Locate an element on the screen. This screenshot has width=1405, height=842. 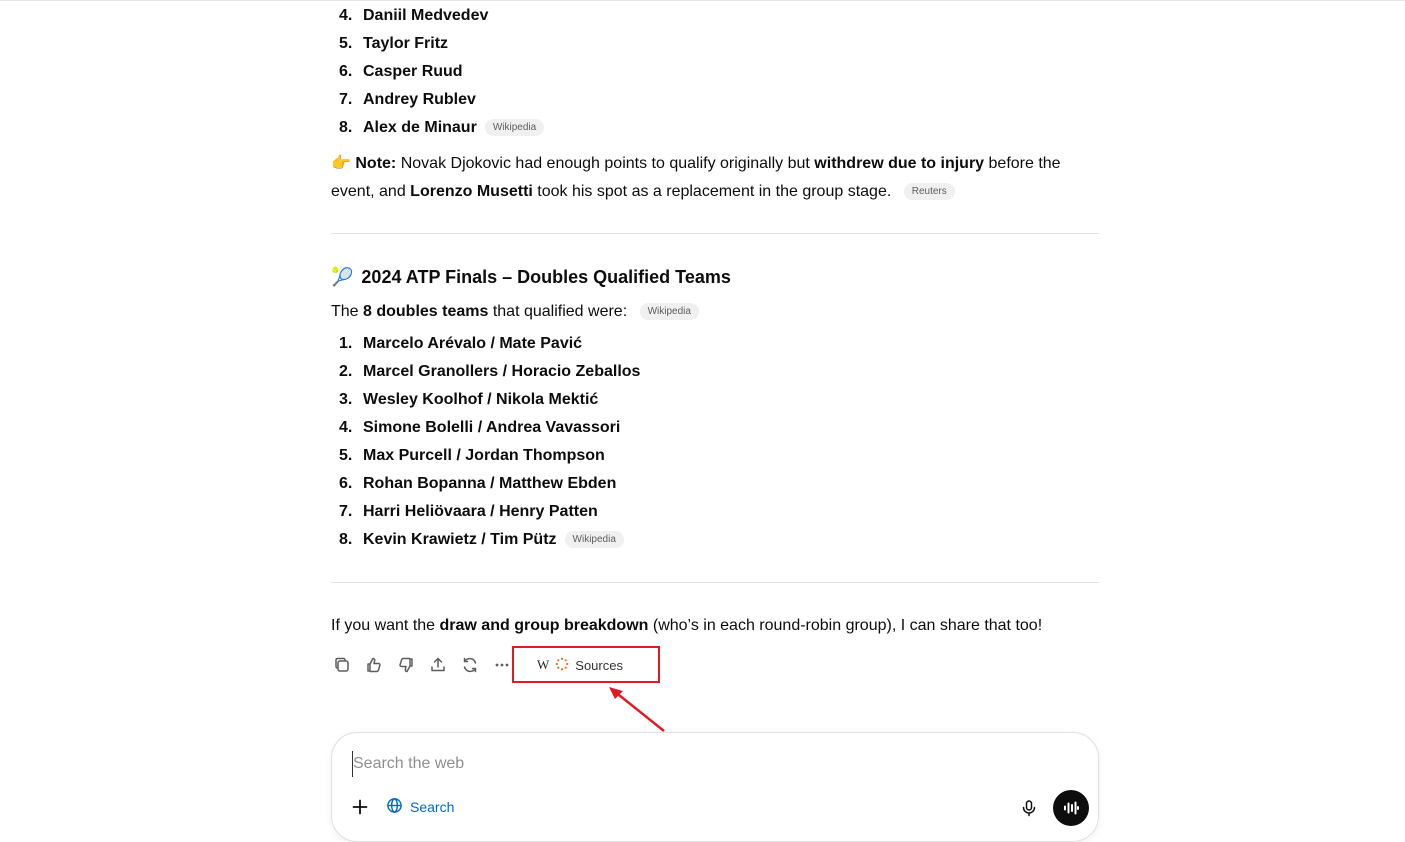
list-item: 2. Marcel Granollers / Horacio Zeballos is located at coordinates (490, 371).